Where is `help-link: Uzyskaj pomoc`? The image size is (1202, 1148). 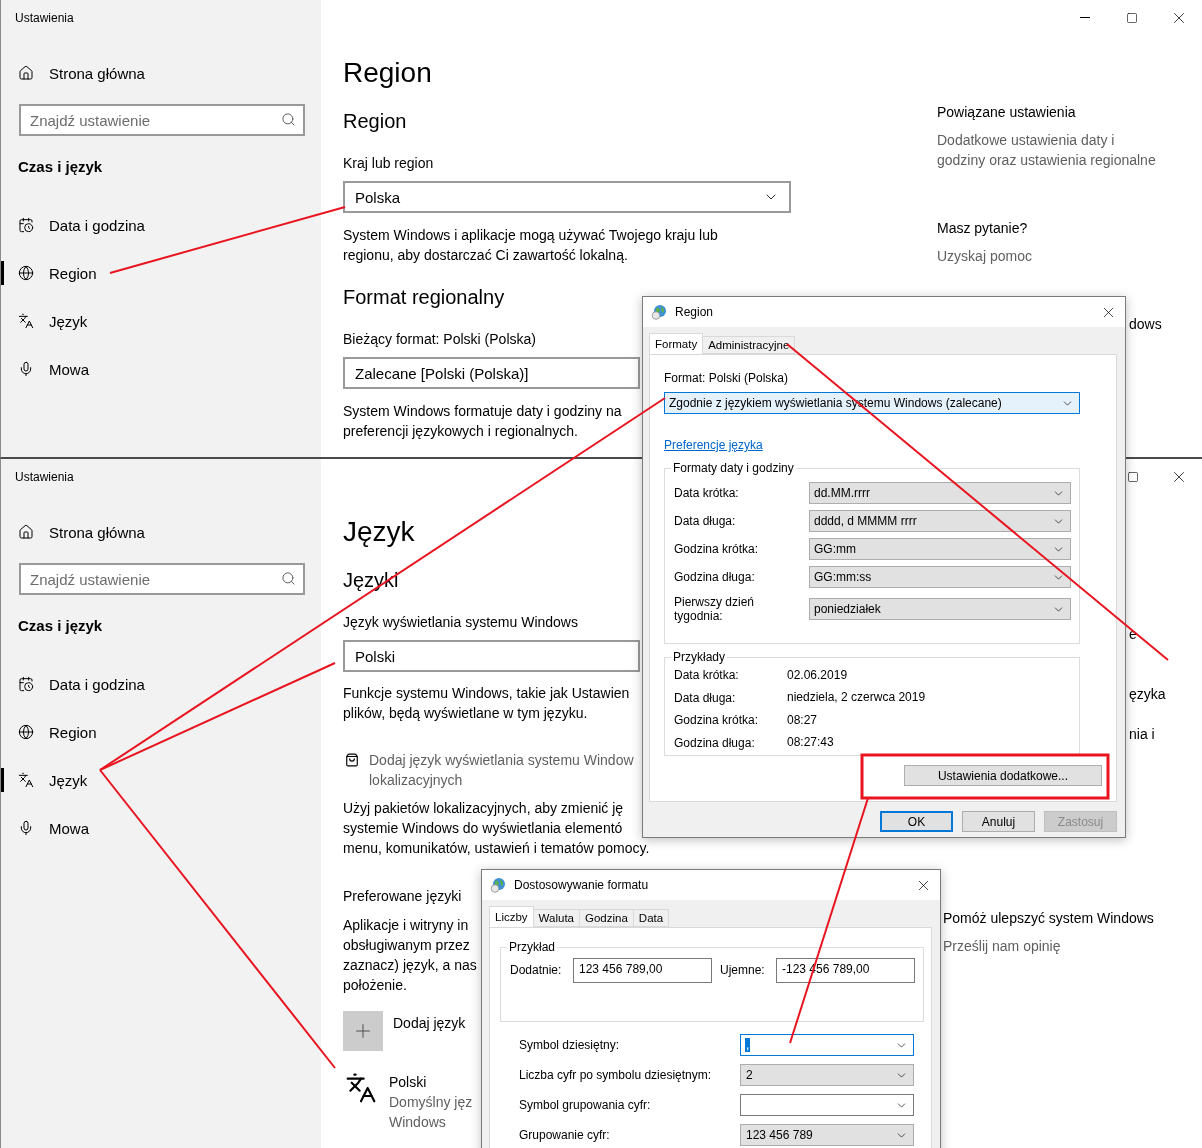
help-link: Uzyskaj pomoc is located at coordinates (984, 256).